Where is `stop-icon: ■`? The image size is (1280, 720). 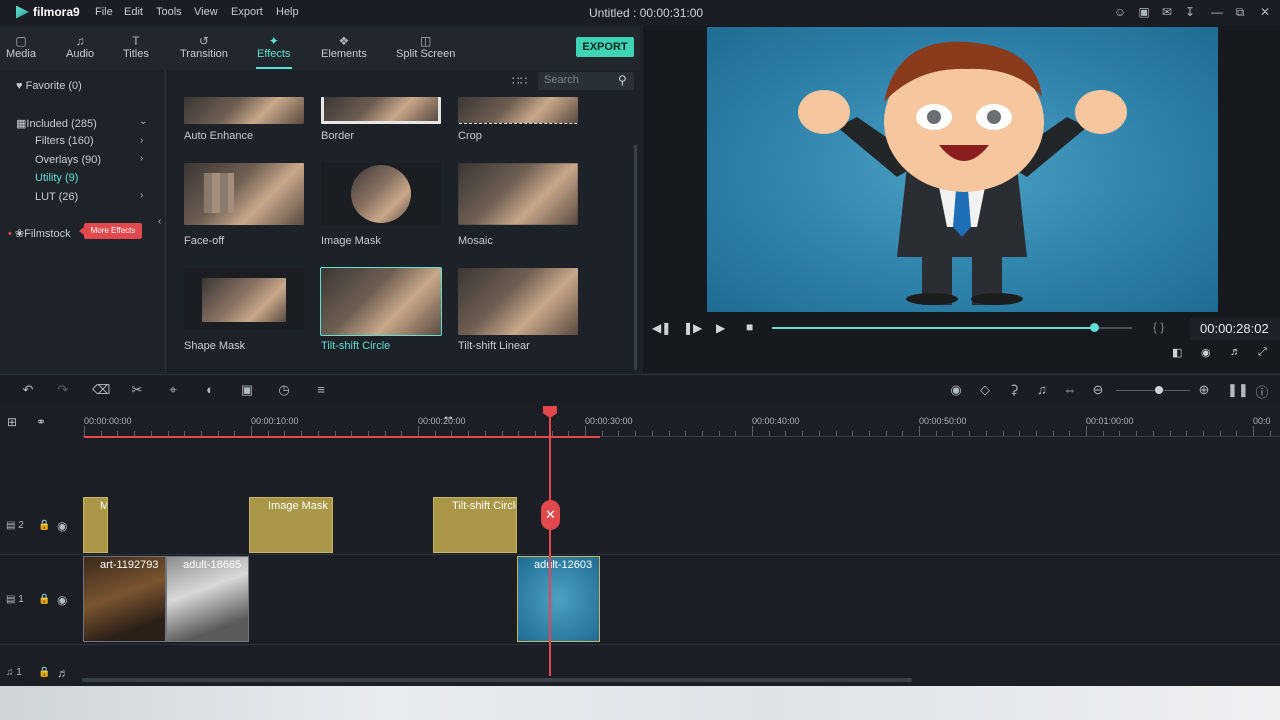 stop-icon: ■ is located at coordinates (749, 327).